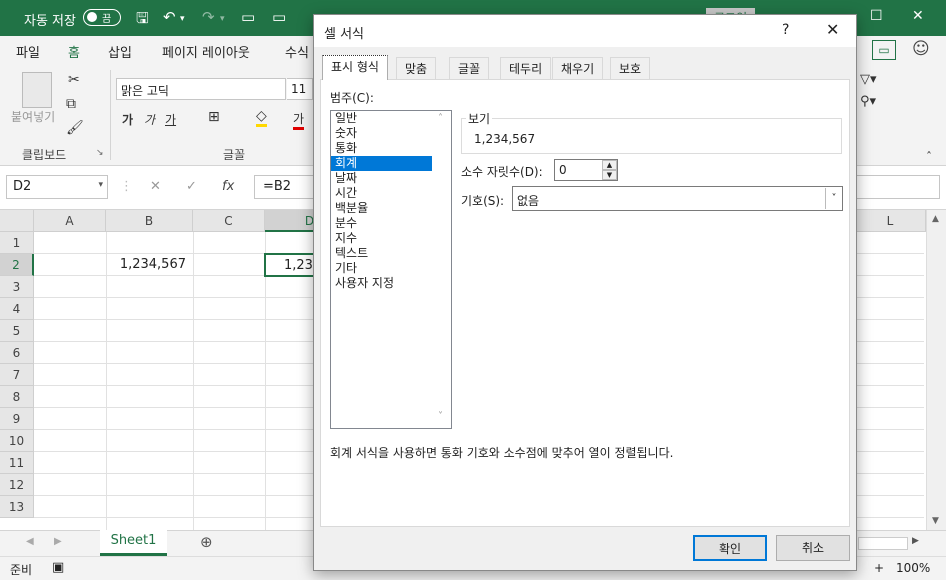 Image resolution: width=946 pixels, height=580 pixels. Describe the element at coordinates (169, 17) in the screenshot. I see `undo-icon: ↶` at that location.